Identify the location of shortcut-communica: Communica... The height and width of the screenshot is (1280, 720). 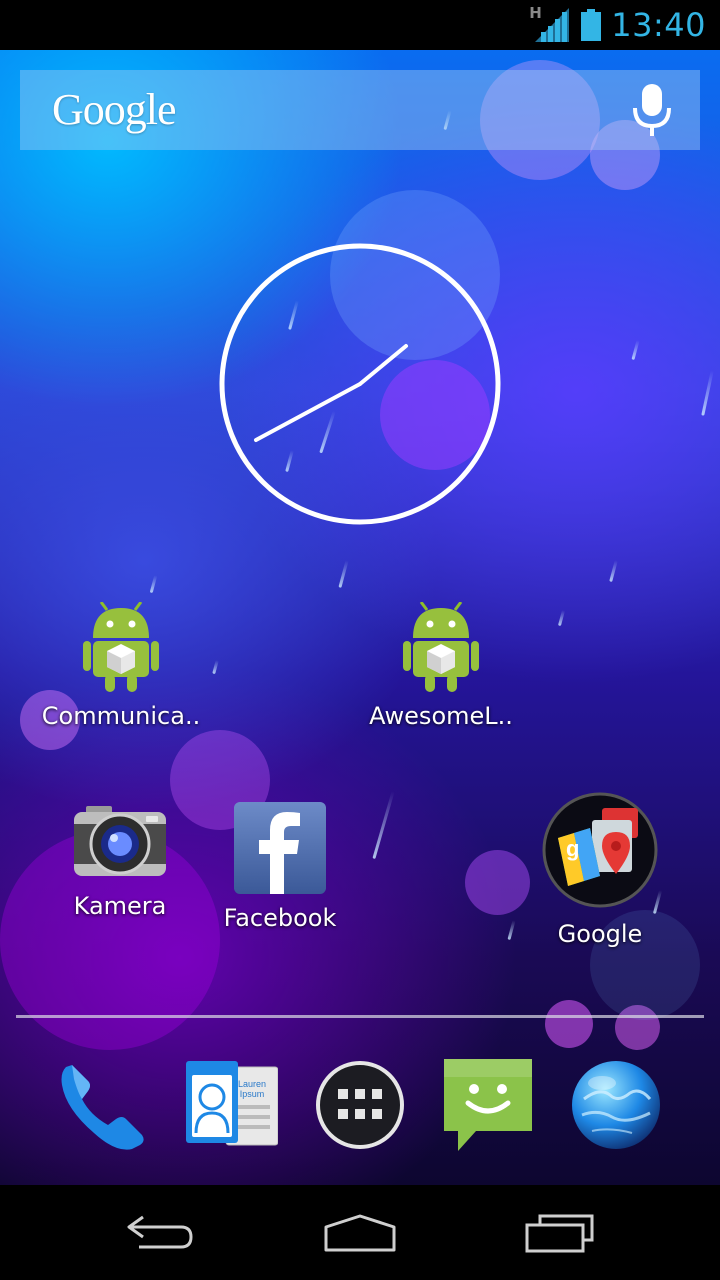
(121, 666).